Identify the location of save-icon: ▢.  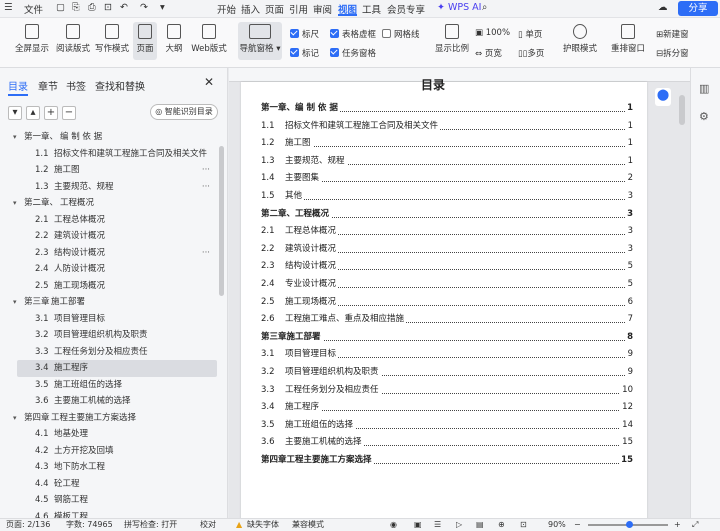
(60, 7).